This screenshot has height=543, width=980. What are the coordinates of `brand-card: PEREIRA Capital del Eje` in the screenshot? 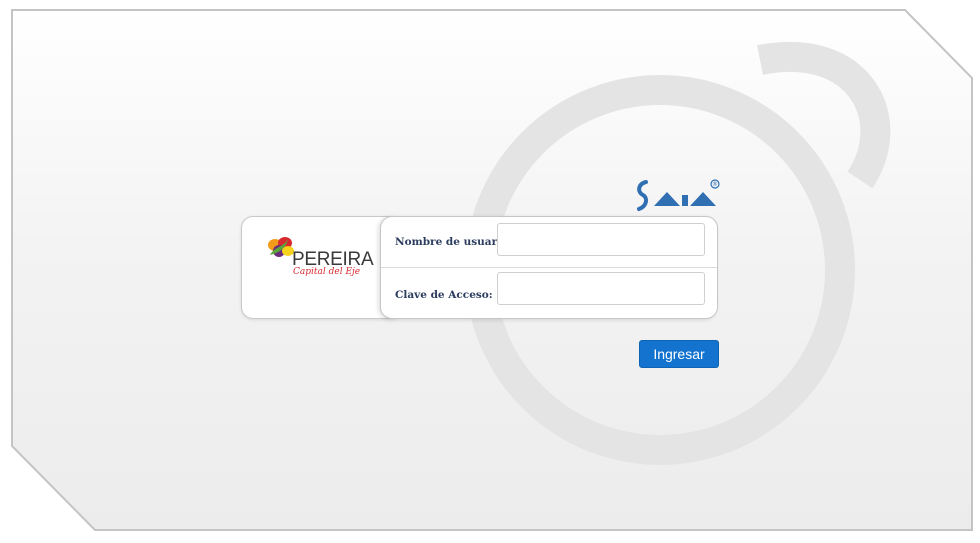 It's located at (322, 267).